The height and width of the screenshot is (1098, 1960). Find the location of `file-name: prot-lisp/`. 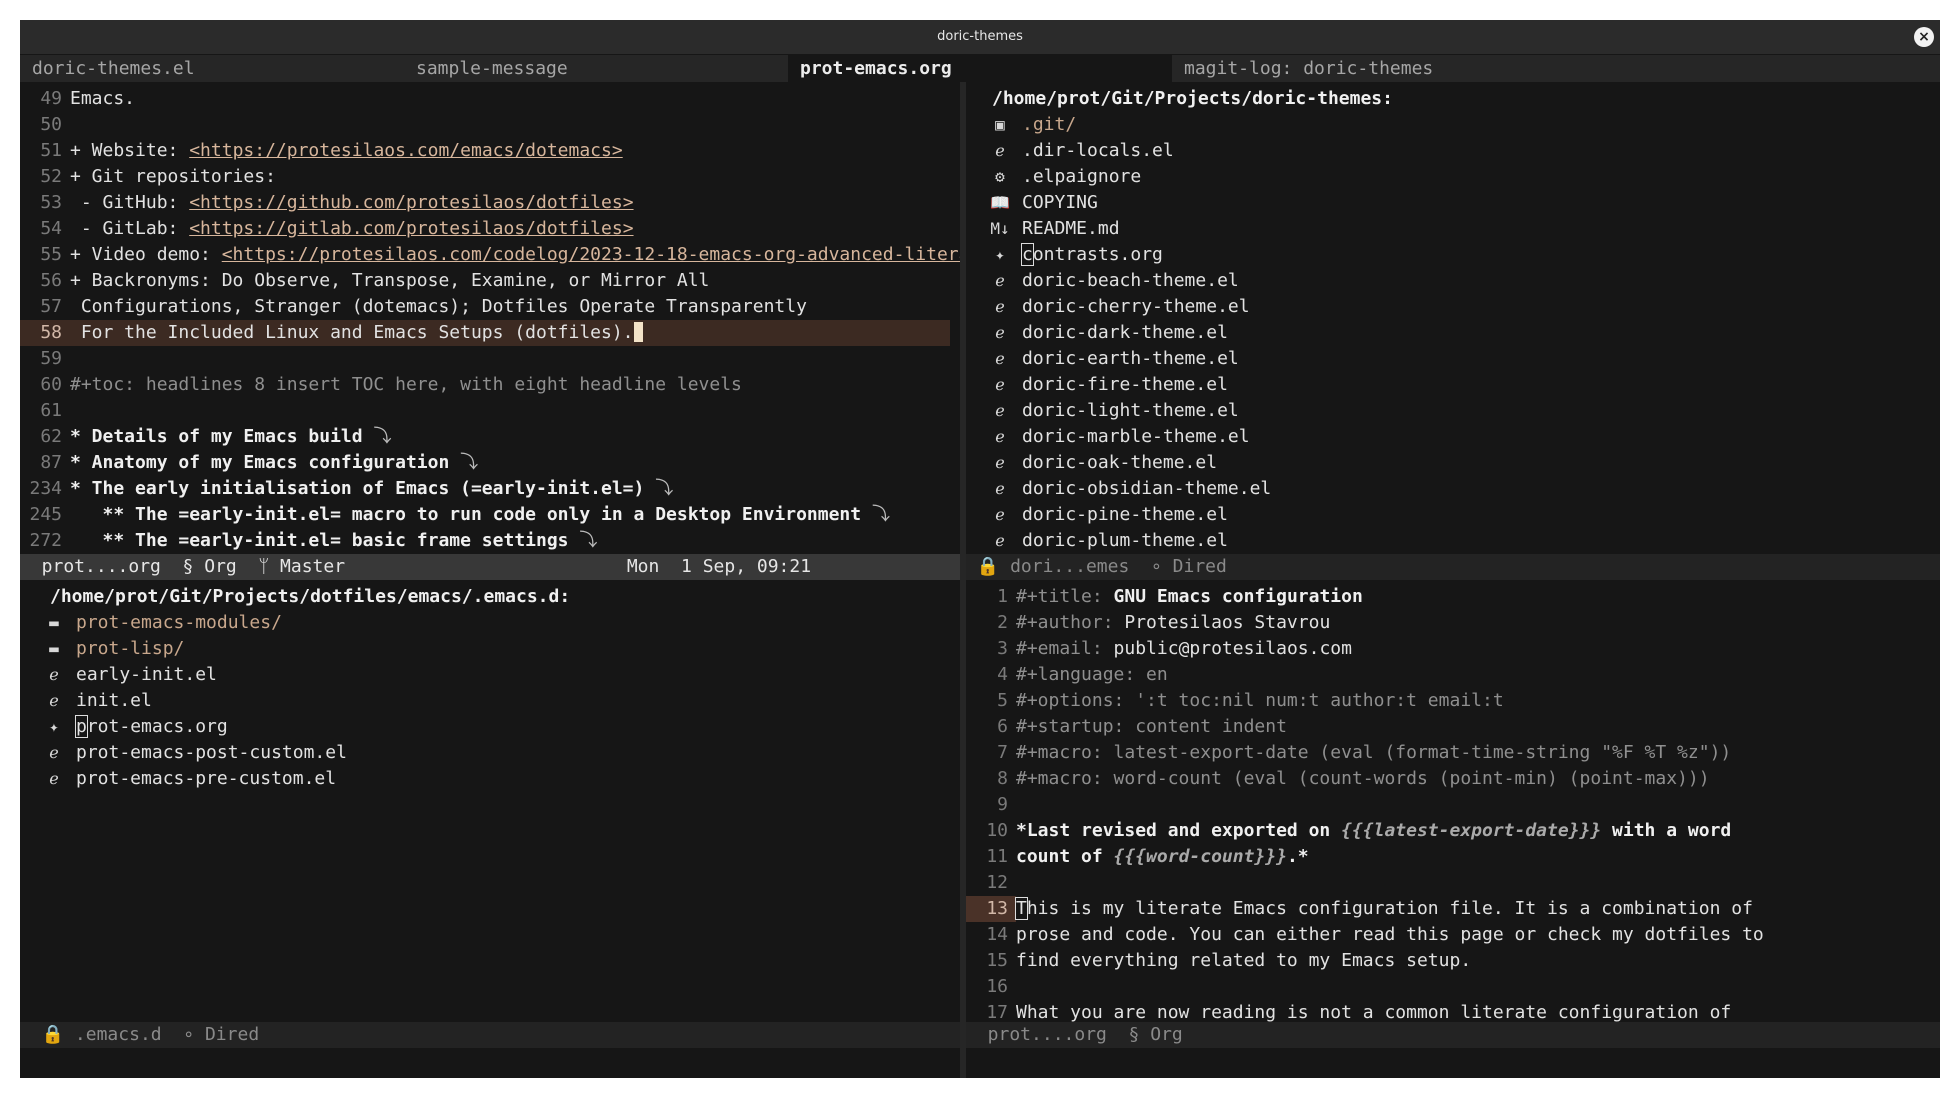

file-name: prot-lisp/ is located at coordinates (130, 648).